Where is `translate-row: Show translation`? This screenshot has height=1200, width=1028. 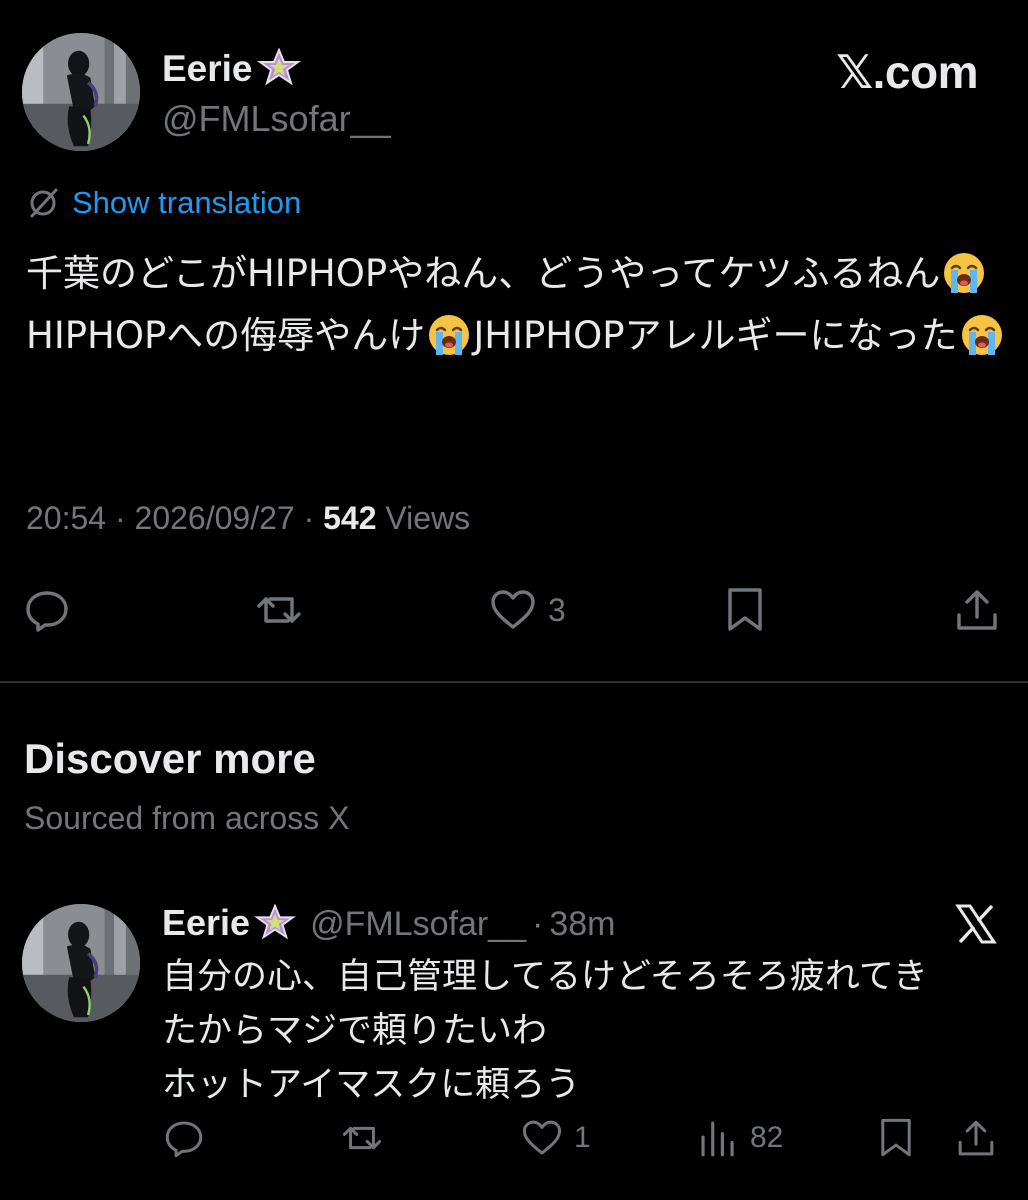 translate-row: Show translation is located at coordinates (163, 203).